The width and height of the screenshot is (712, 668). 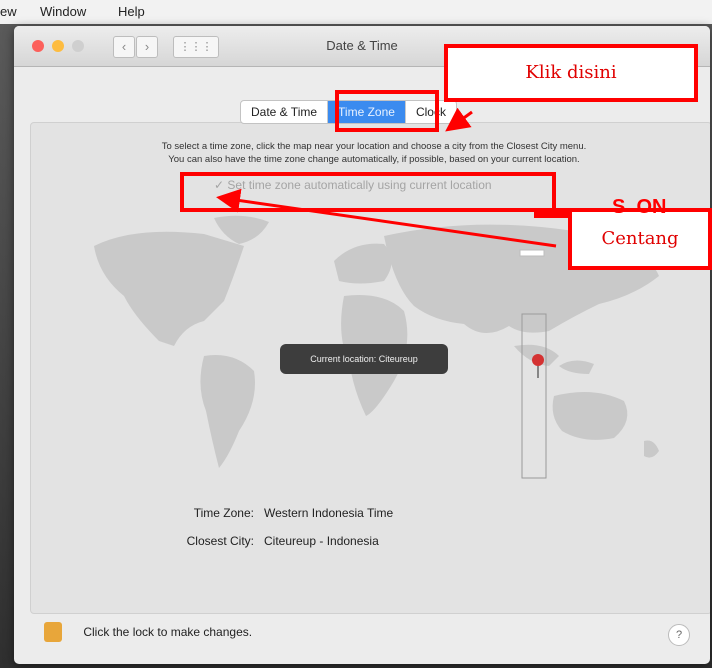 I want to click on menu-item-help: Help, so click(x=131, y=11).